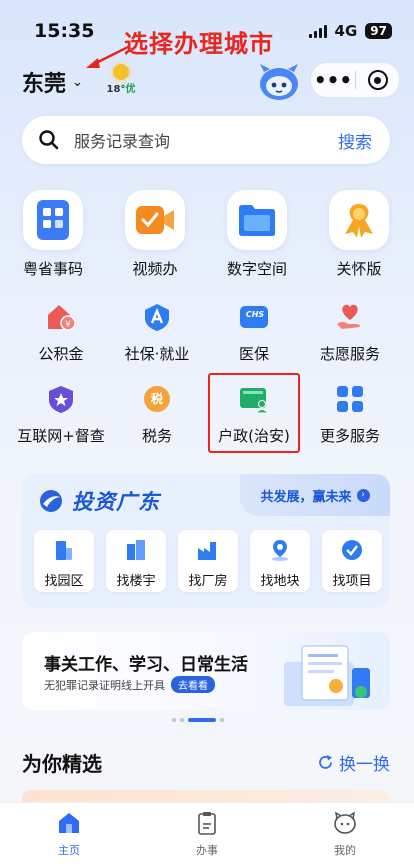 The height and width of the screenshot is (864, 414). What do you see at coordinates (359, 220) in the screenshot?
I see `care-ribbon-icon` at bounding box center [359, 220].